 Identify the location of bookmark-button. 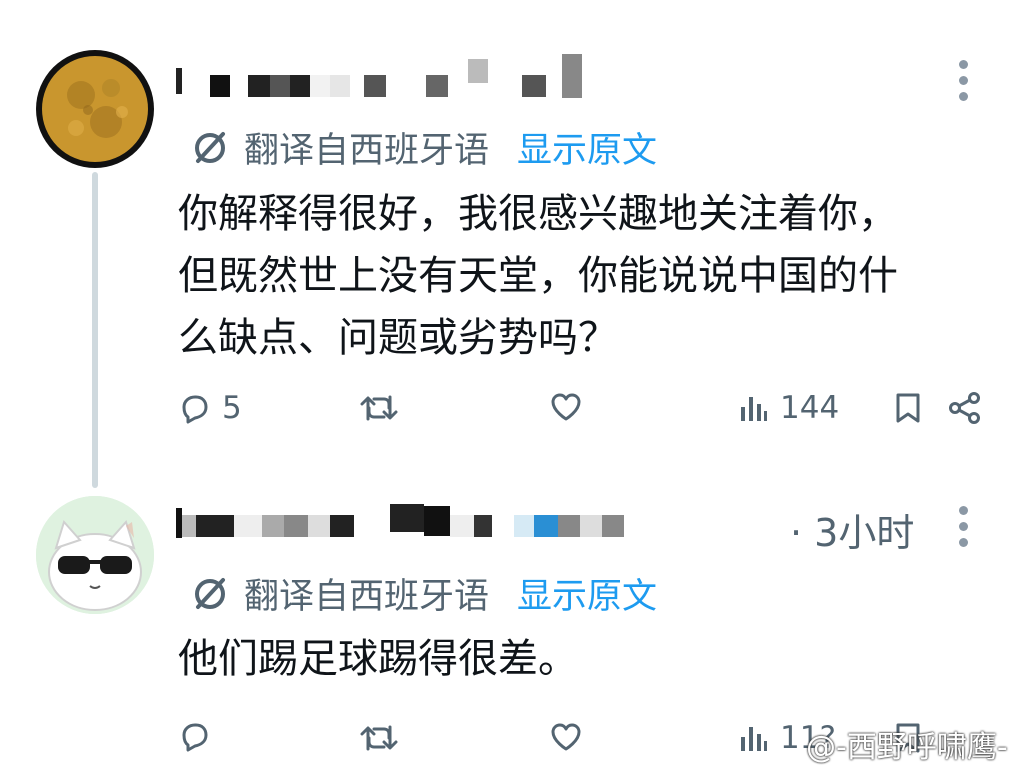
(908, 408).